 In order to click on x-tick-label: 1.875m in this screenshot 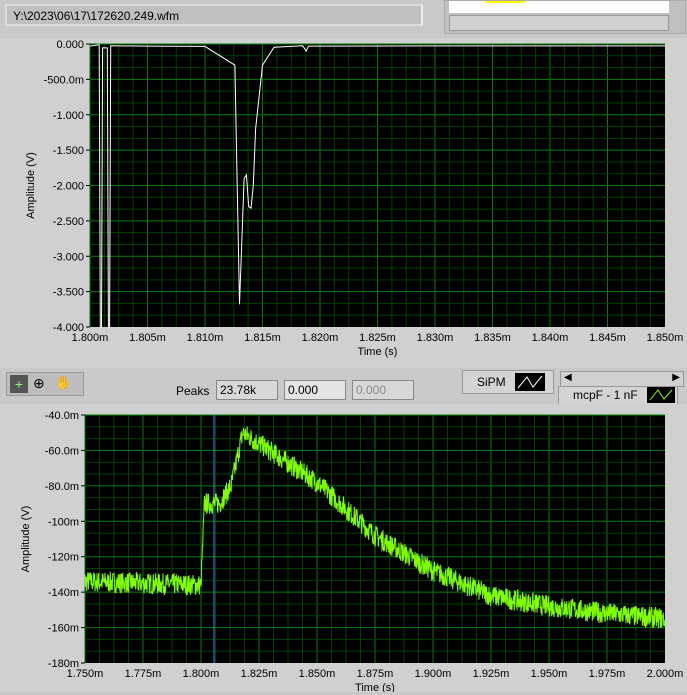, I will do `click(375, 674)`.